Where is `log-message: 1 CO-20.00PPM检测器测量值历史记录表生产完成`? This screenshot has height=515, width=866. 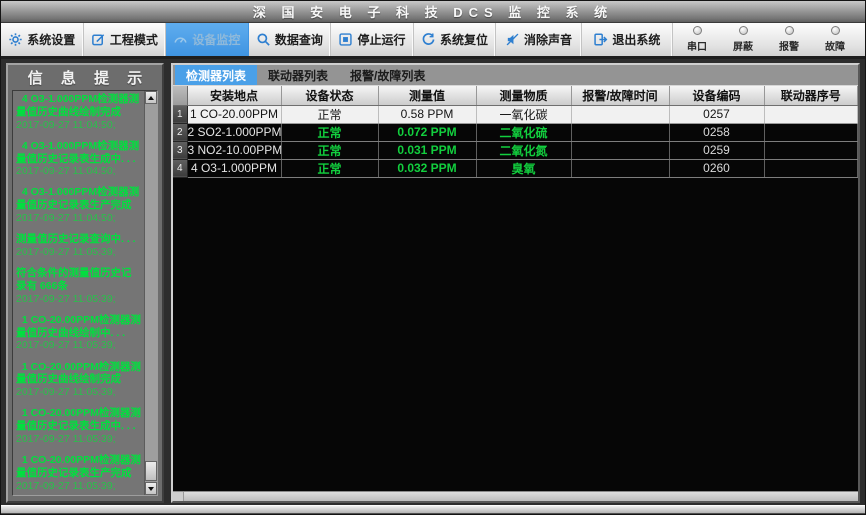 log-message: 1 CO-20.00PPM检测器测量值历史记录表生产完成 is located at coordinates (78, 466).